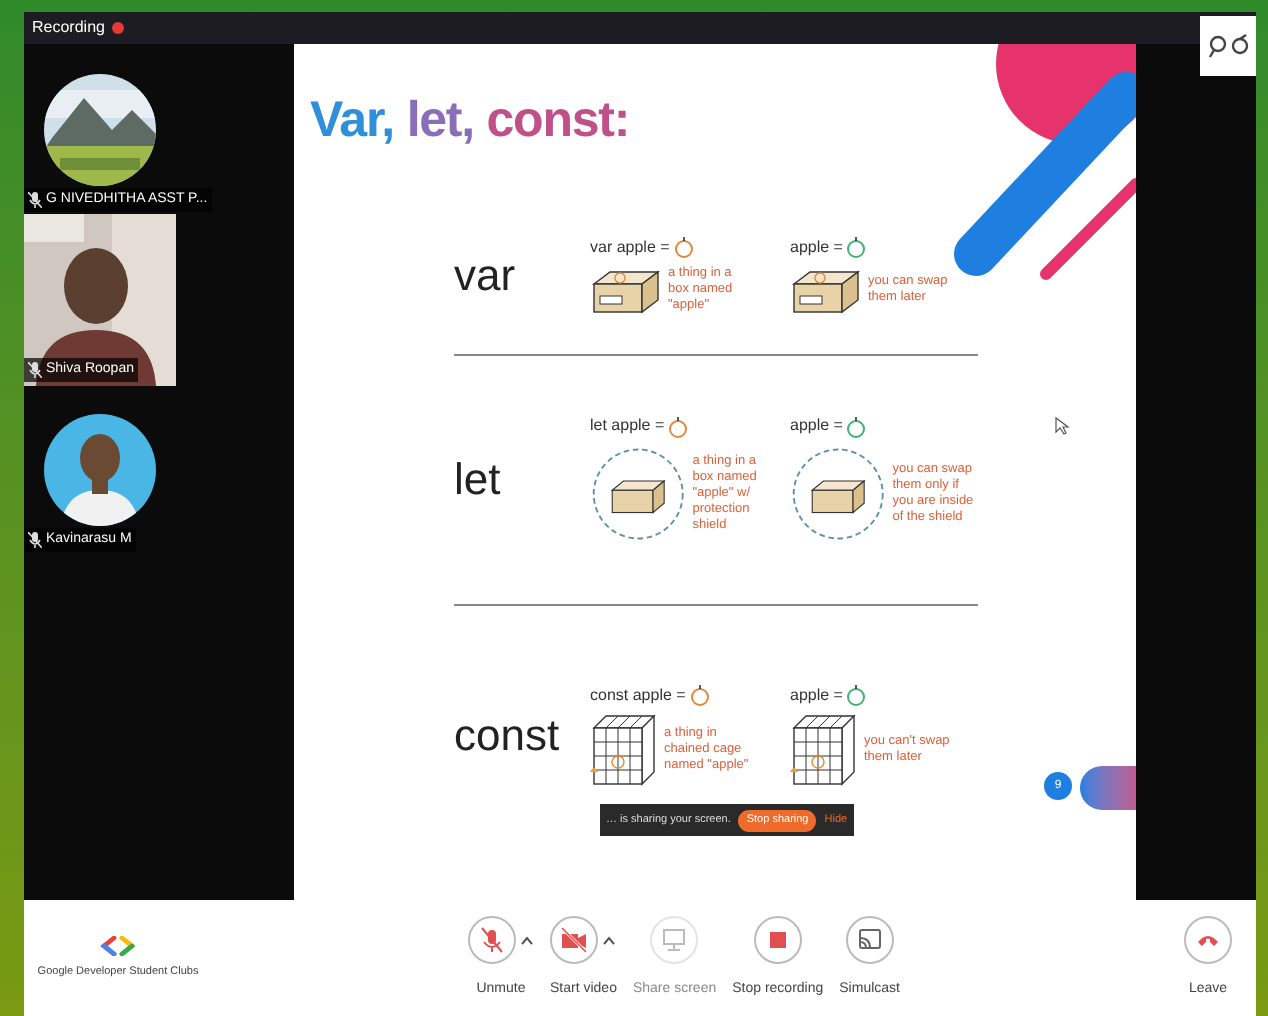  What do you see at coordinates (486, 275) in the screenshot?
I see `keyword-label: var` at bounding box center [486, 275].